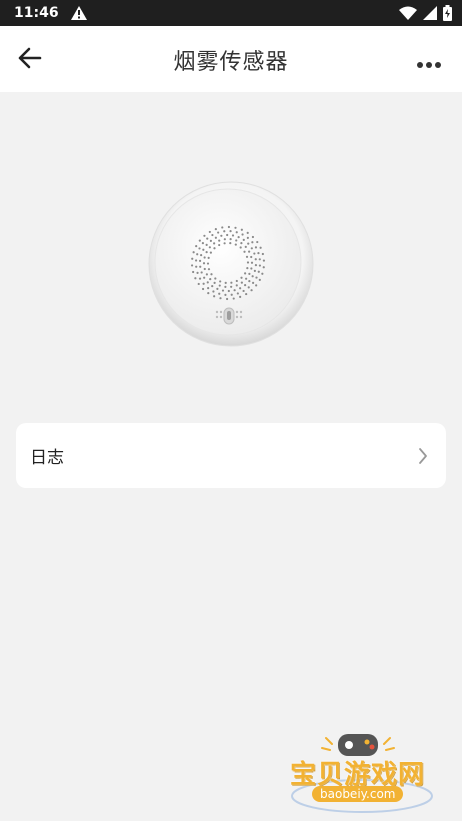 The image size is (462, 821). I want to click on status-time: 11:46, so click(36, 13).